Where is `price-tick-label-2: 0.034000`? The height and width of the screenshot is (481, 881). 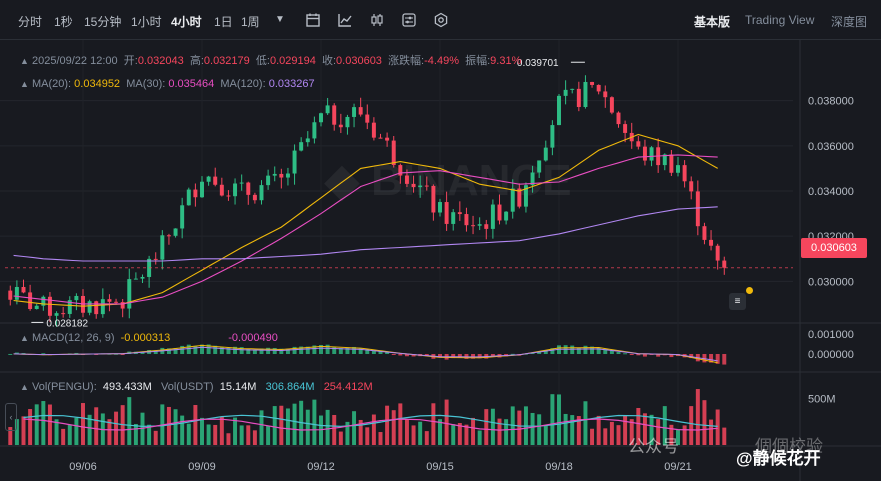 price-tick-label-2: 0.034000 is located at coordinates (831, 192).